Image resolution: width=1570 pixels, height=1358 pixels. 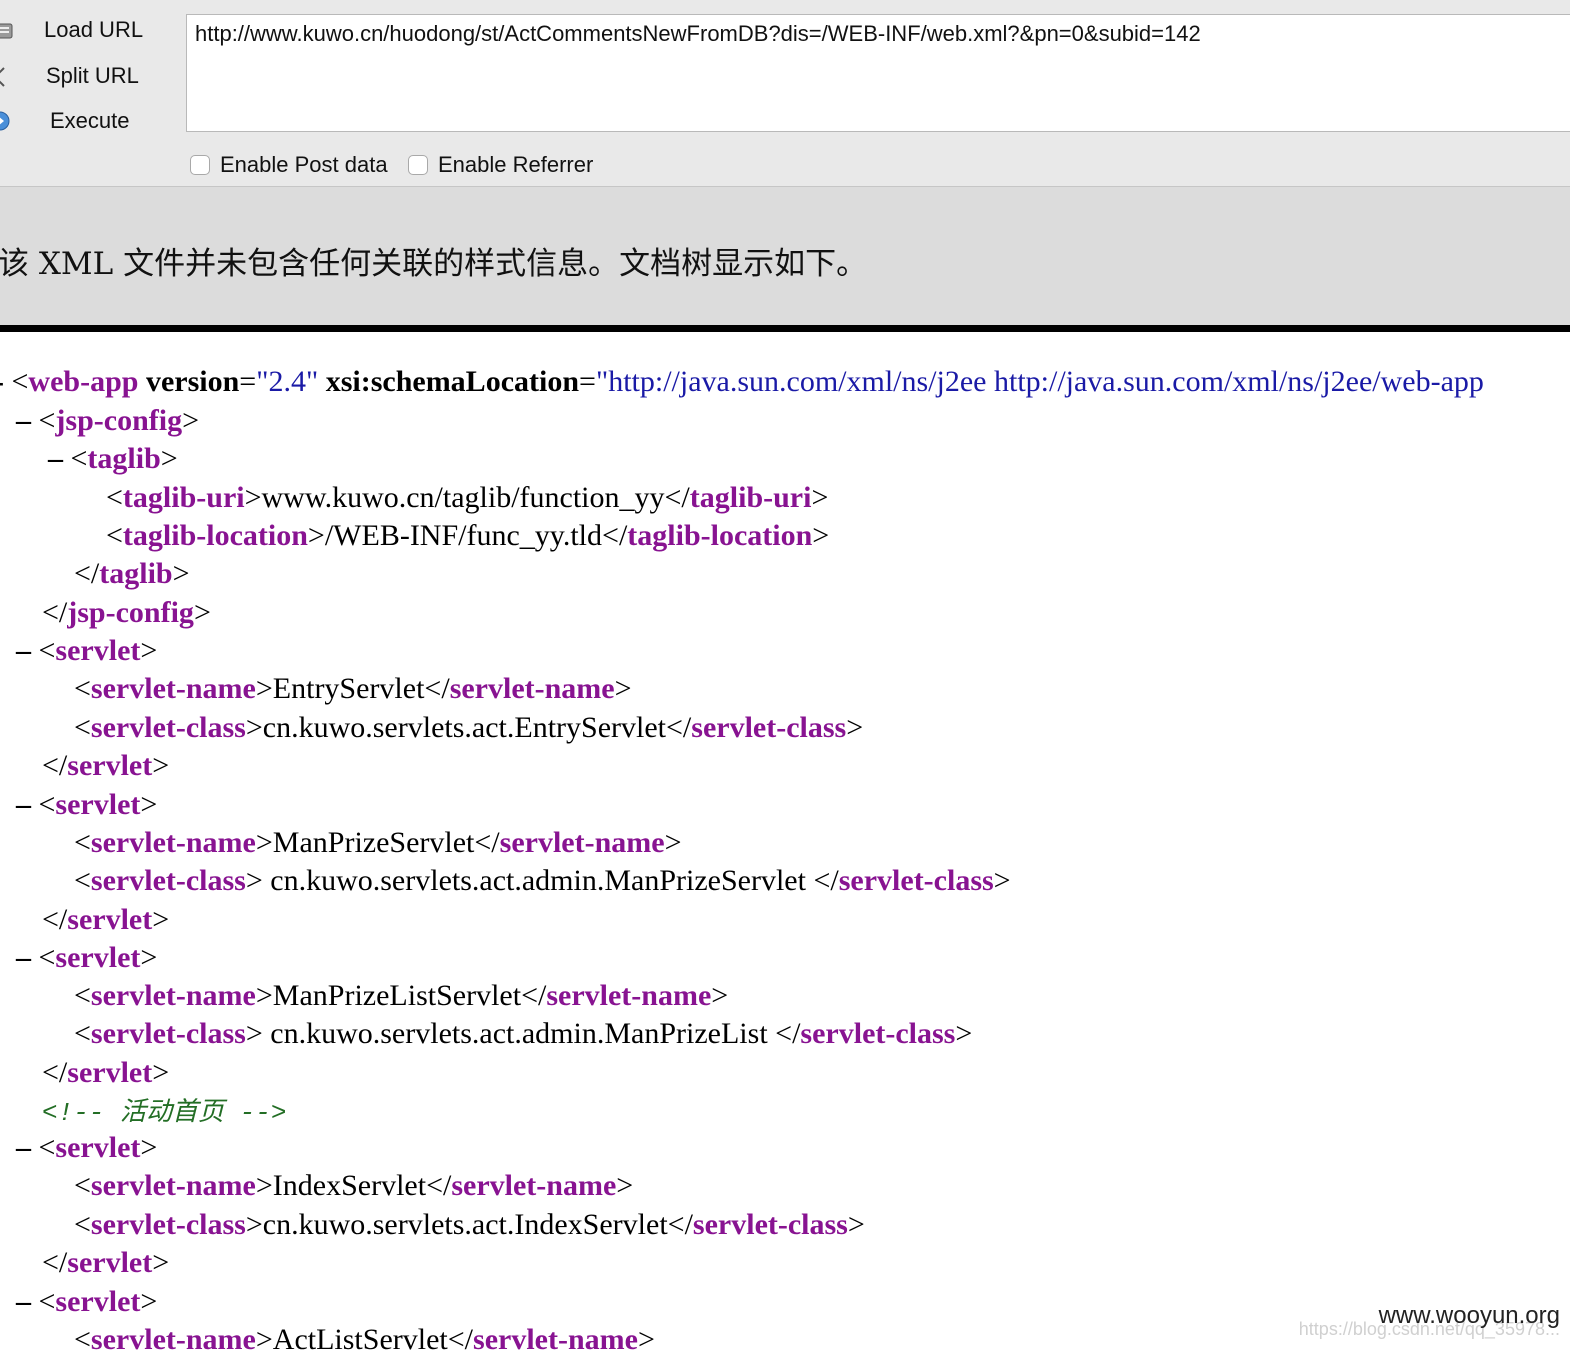 I want to click on split-url-button: Split URL, so click(x=90, y=76).